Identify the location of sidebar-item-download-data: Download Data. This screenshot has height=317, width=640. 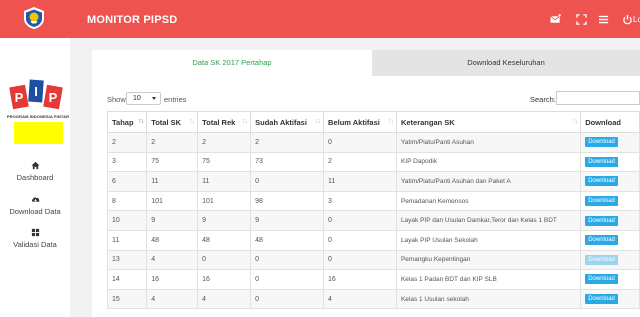
(35, 205).